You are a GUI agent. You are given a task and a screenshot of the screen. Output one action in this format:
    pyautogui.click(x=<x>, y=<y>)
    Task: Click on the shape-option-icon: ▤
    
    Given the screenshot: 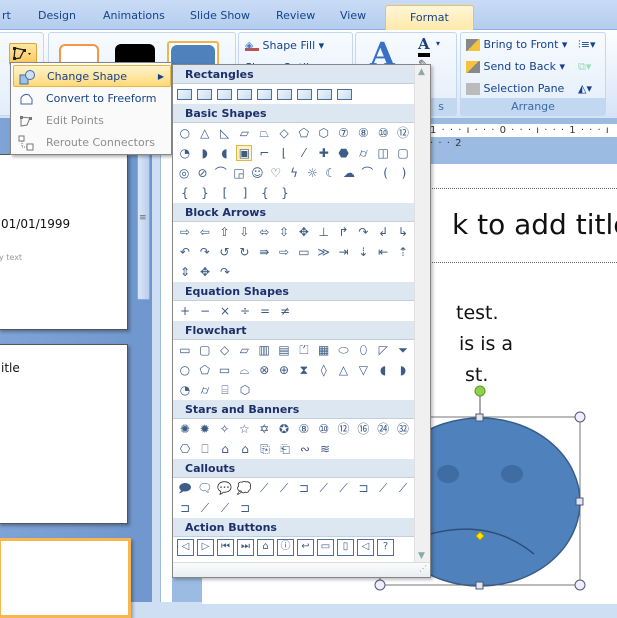 What is the action you would take?
    pyautogui.click(x=284, y=350)
    